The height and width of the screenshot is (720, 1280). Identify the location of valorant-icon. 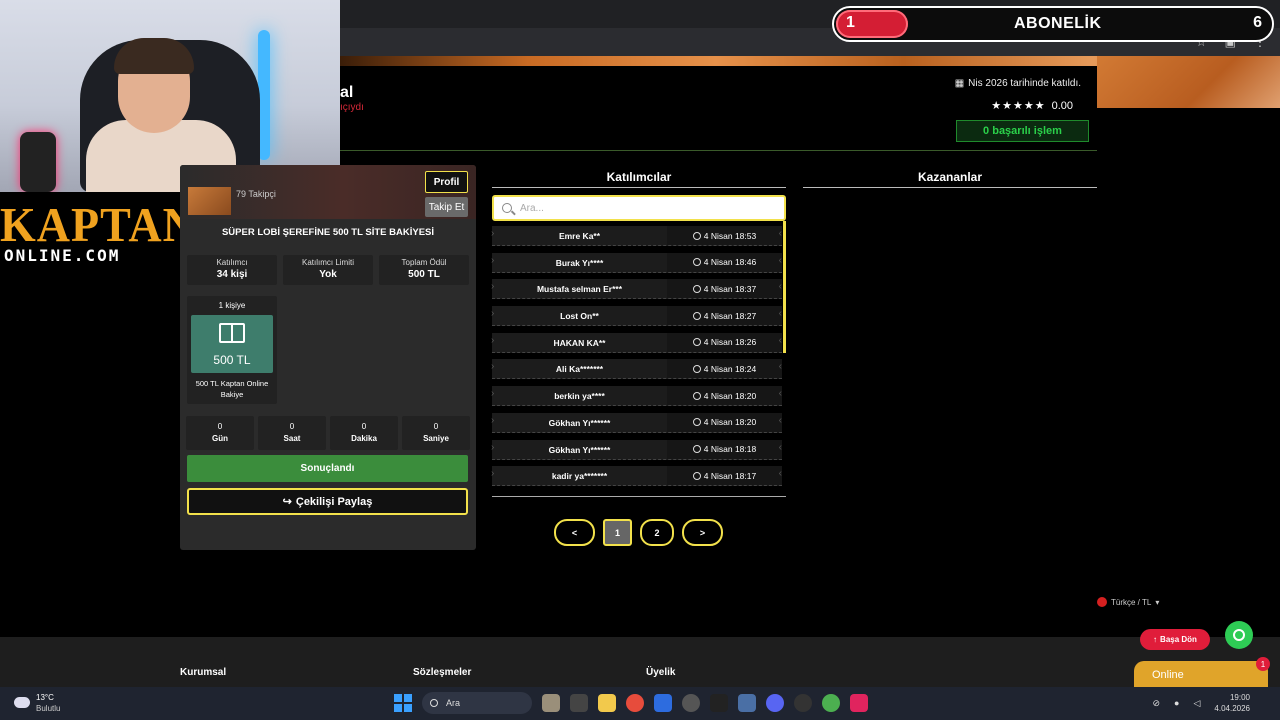
(859, 703).